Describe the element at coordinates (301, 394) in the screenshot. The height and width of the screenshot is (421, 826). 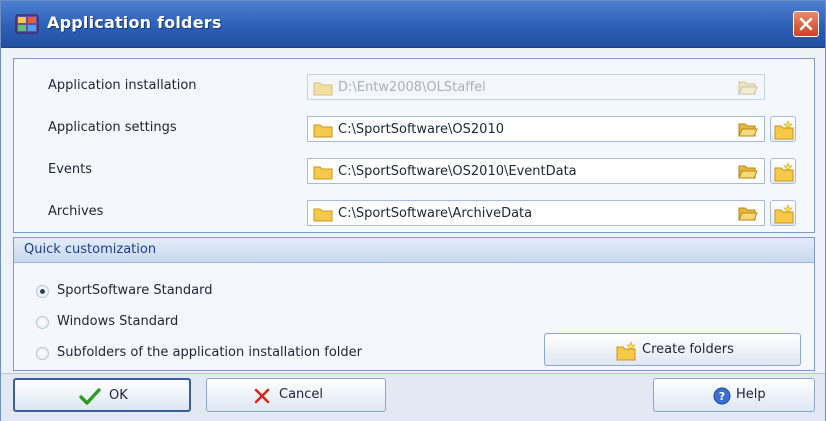
I see `cancel-label: Cancel` at that location.